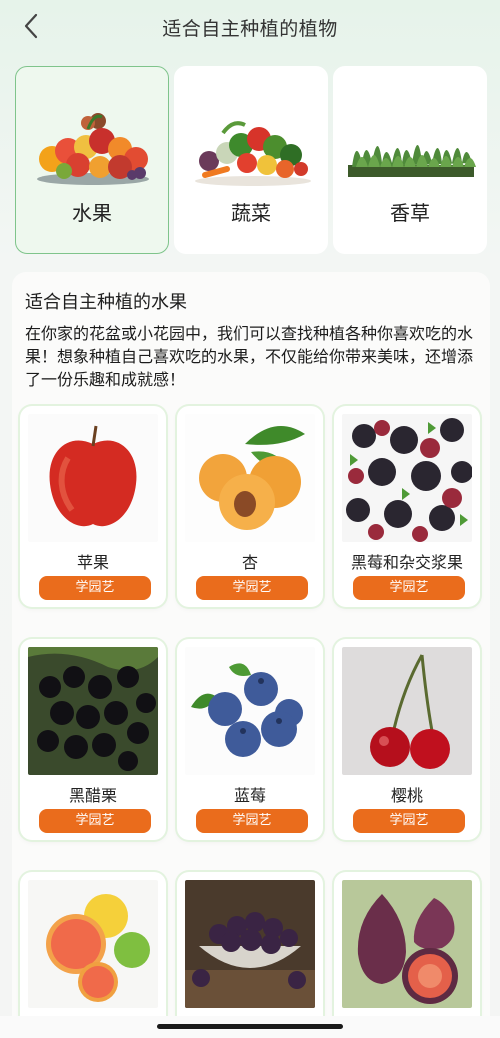 This screenshot has width=500, height=1038. I want to click on plant-name: 黑醋栗, so click(92, 795).